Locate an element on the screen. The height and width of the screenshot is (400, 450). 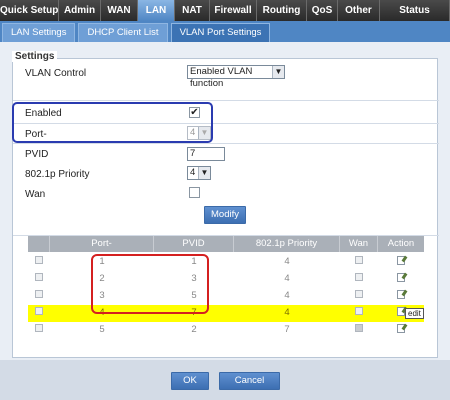
pvid-cell: 2 is located at coordinates (194, 329).